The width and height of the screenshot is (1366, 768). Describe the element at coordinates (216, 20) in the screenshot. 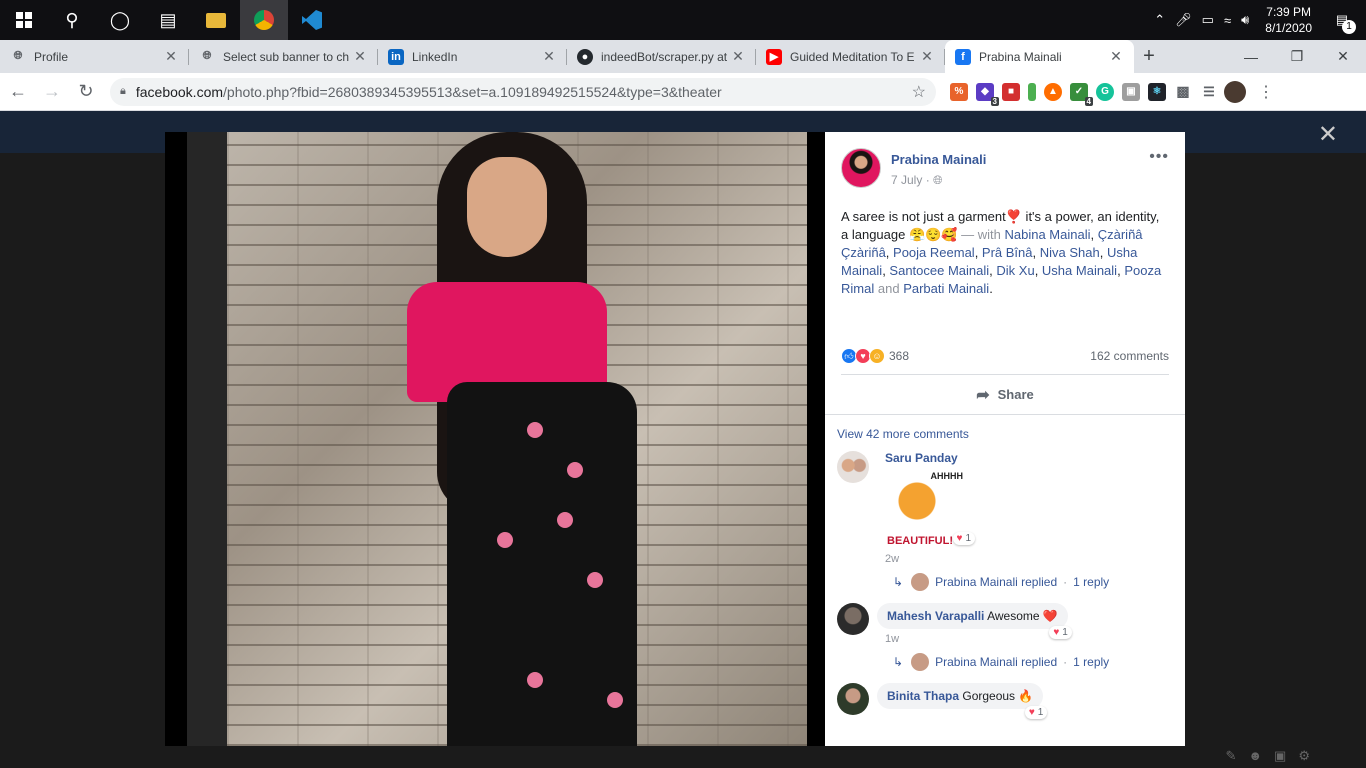

I see `file-explorer-icon` at that location.